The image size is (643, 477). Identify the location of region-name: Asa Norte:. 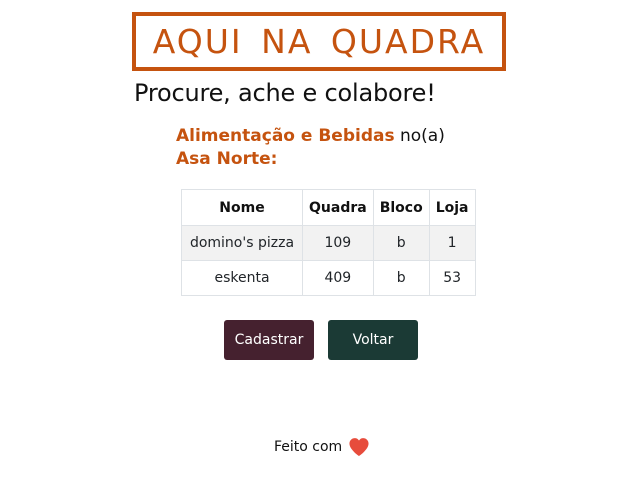
(227, 159).